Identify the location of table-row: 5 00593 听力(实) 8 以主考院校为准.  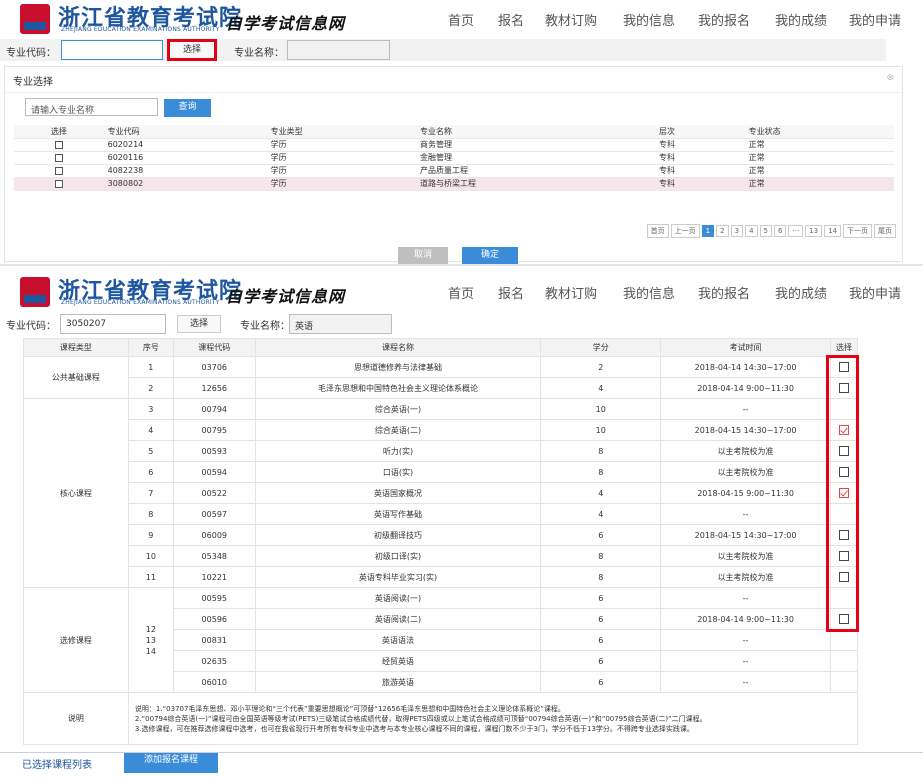
(441, 451).